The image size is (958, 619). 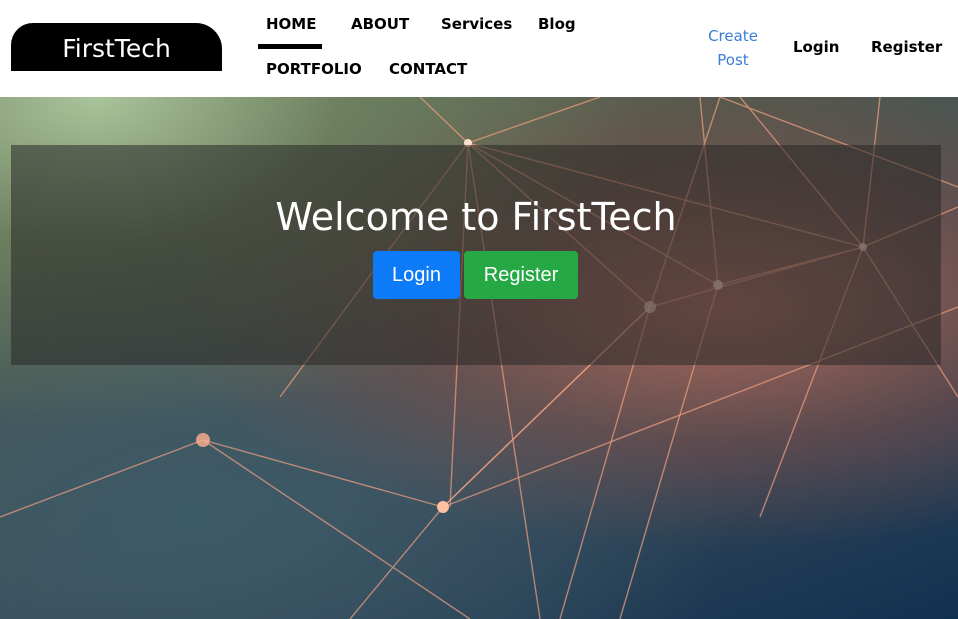 What do you see at coordinates (116, 47) in the screenshot?
I see `logo: FirstTech` at bounding box center [116, 47].